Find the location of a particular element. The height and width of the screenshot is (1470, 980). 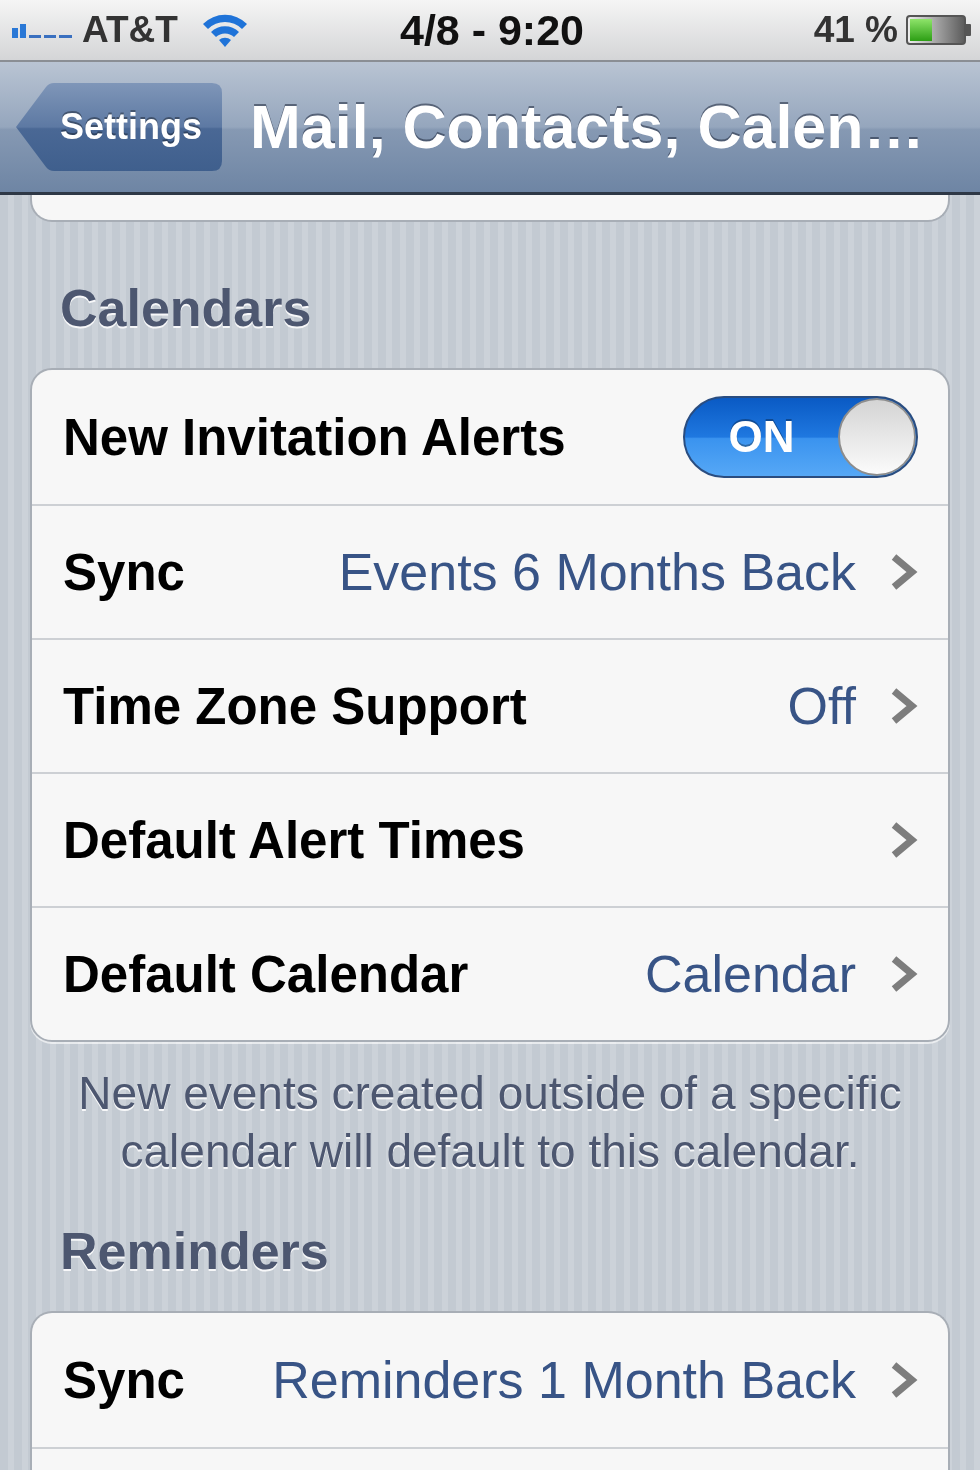

row-label: New Invitation Alerts is located at coordinates (314, 437).